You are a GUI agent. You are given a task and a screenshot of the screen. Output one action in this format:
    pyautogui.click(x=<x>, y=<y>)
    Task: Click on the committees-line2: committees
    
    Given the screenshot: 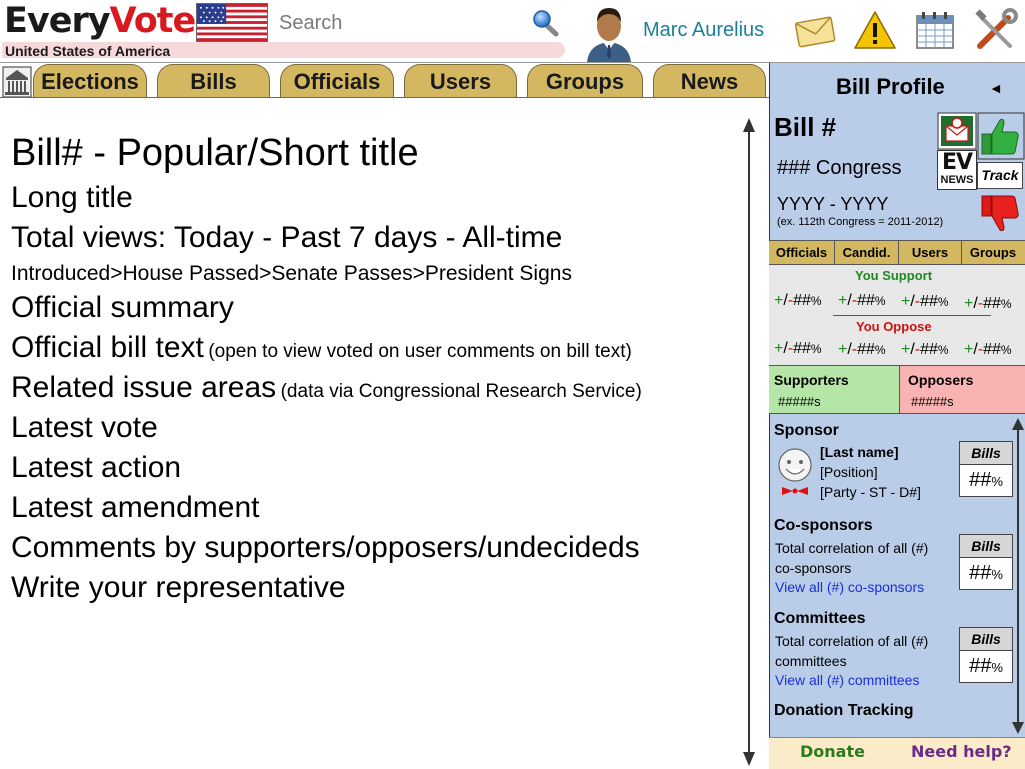 What is the action you would take?
    pyautogui.click(x=811, y=661)
    